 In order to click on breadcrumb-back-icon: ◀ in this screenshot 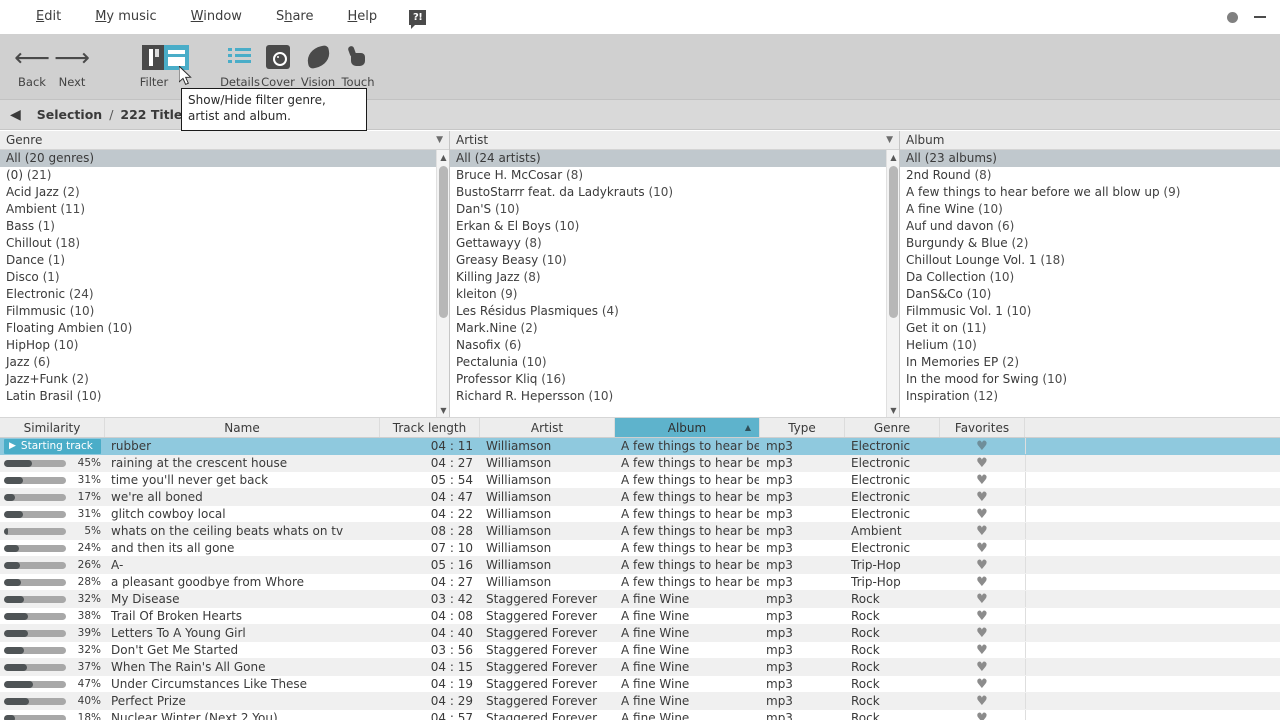, I will do `click(15, 115)`.